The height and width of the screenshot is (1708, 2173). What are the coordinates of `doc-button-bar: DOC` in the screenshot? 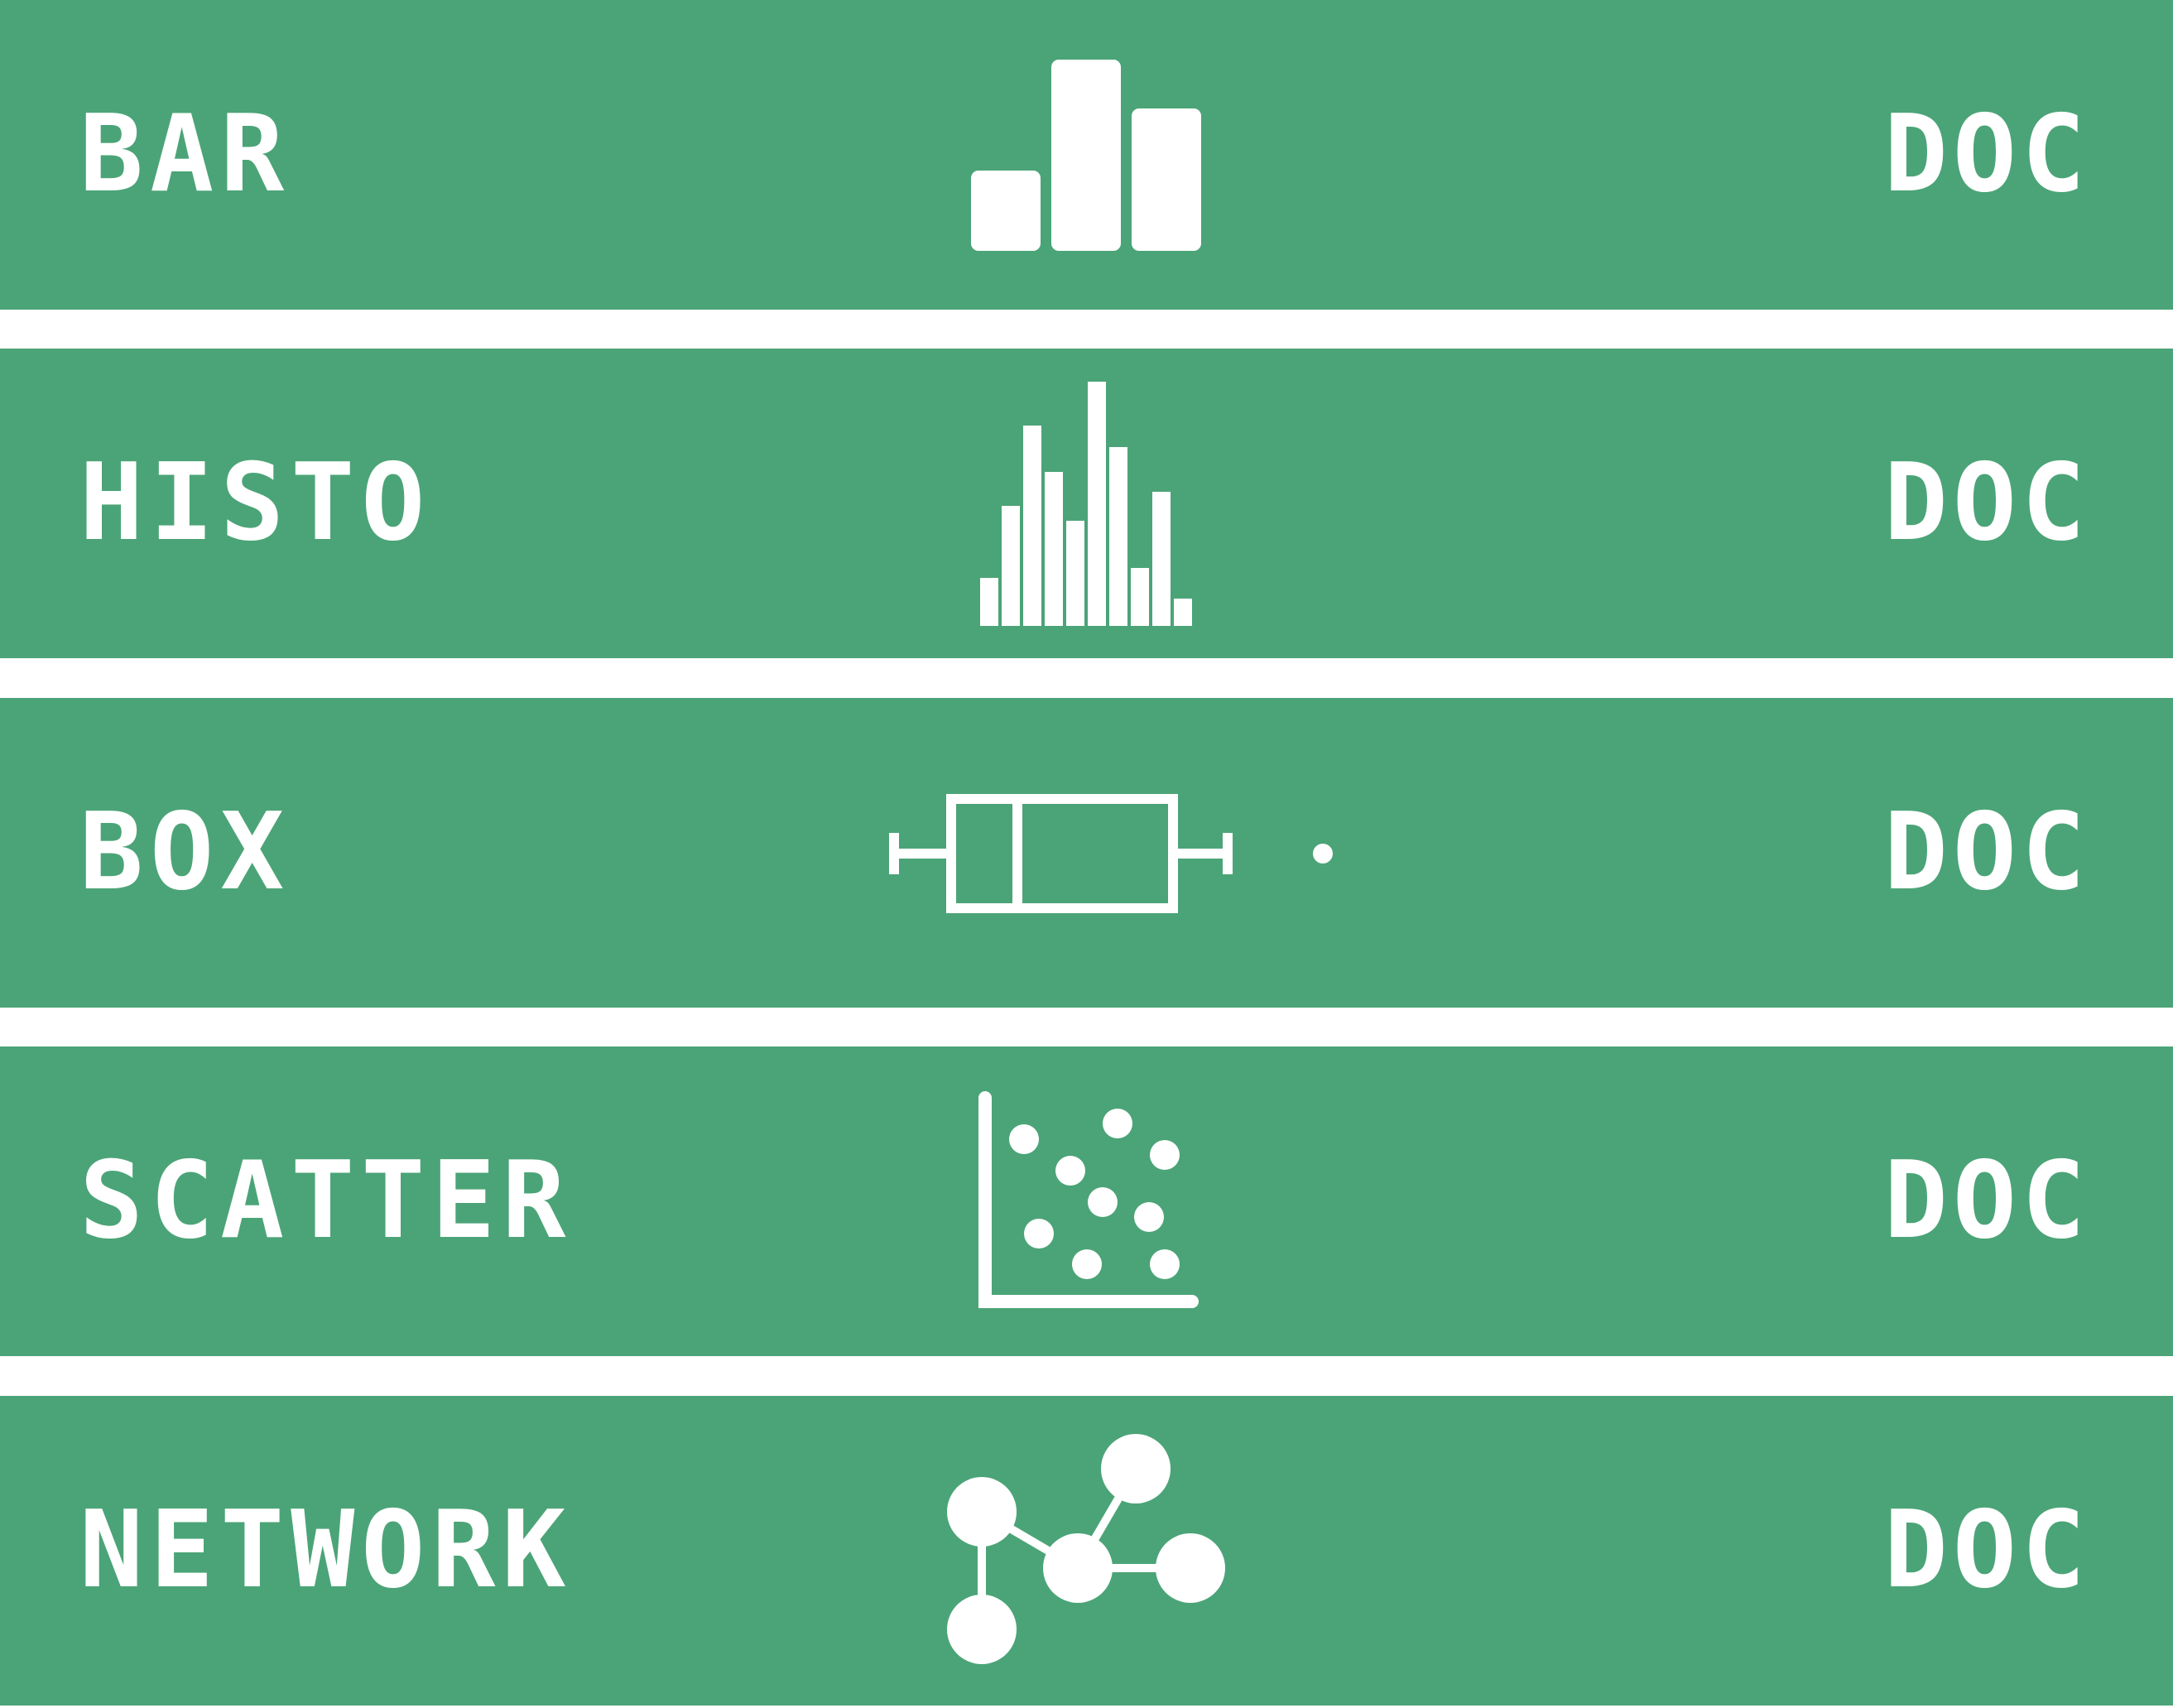 It's located at (1987, 155).